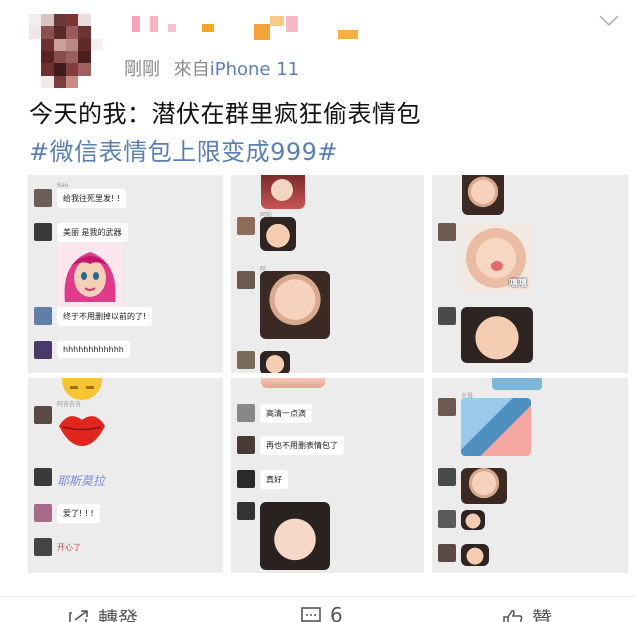 Image resolution: width=636 pixels, height=622 pixels. Describe the element at coordinates (105, 316) in the screenshot. I see `chat-bubble: 终于不用删掉以前的了!` at that location.